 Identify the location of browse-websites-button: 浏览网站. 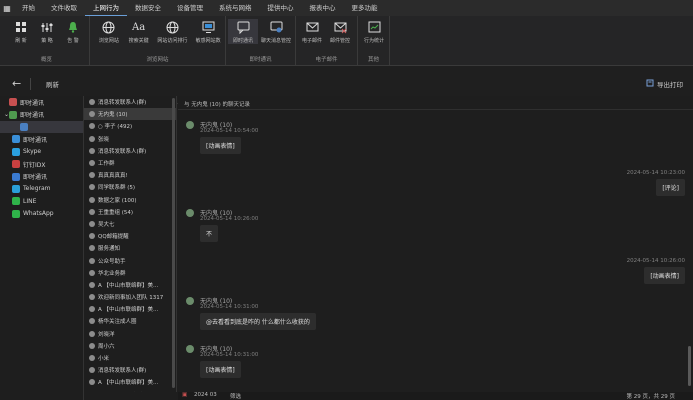
(109, 31).